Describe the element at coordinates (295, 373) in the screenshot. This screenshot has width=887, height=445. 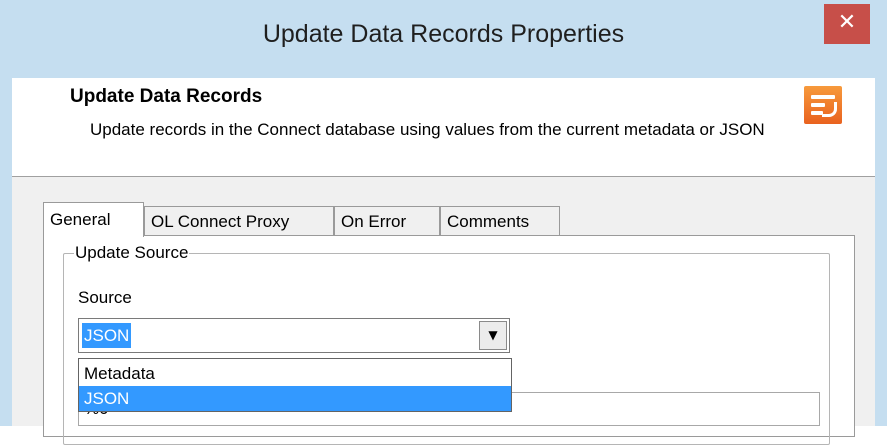
I see `source-option-metadata: Metadata` at that location.